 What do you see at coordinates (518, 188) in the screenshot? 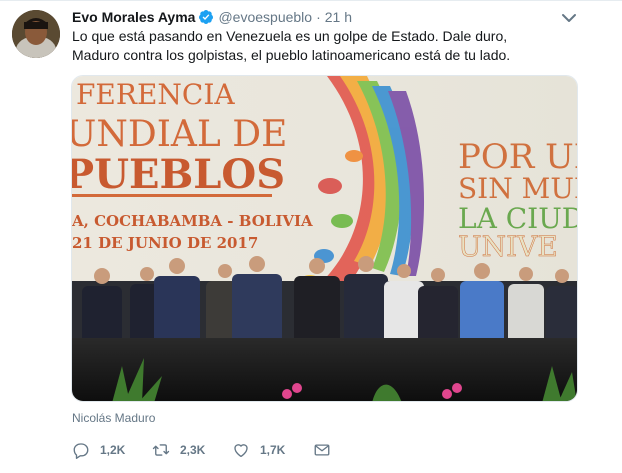
I see `banner-right-line: SIN MUR` at bounding box center [518, 188].